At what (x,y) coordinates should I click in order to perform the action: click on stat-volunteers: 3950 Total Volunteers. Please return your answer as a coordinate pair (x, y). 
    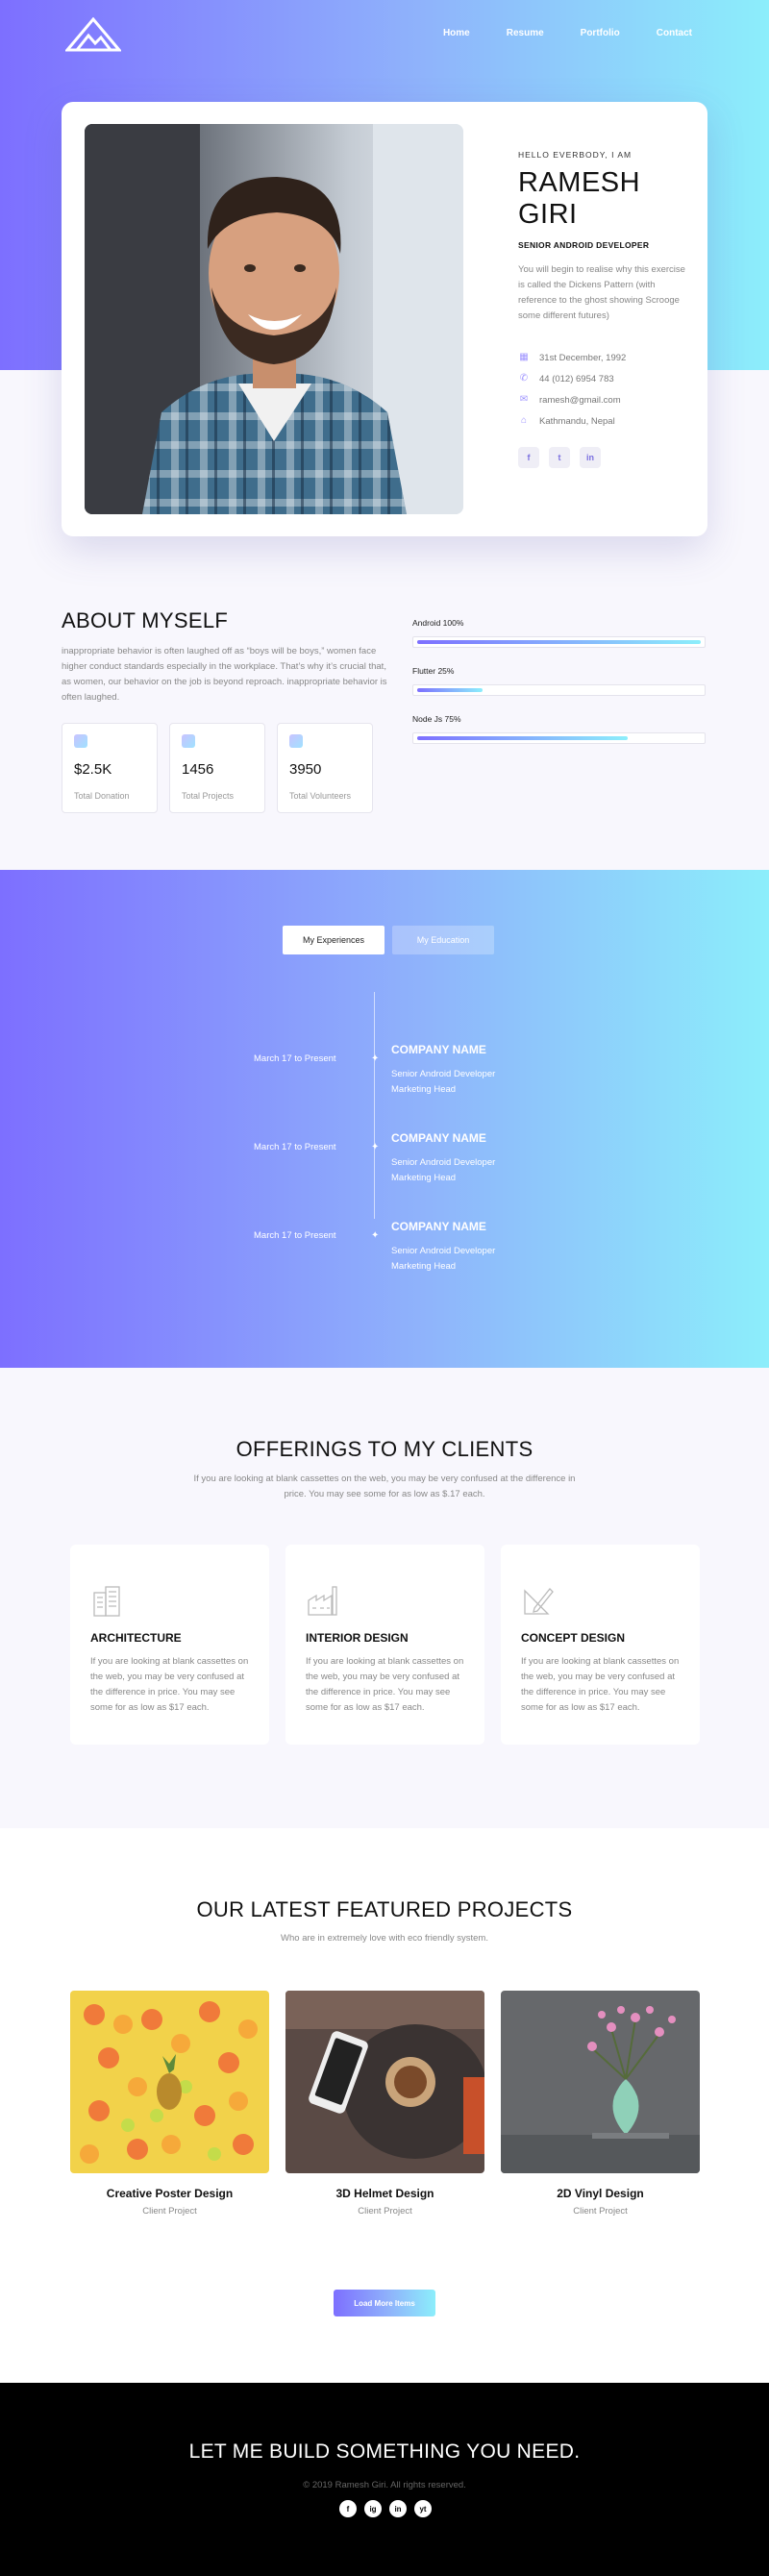
    Looking at the image, I should click on (325, 768).